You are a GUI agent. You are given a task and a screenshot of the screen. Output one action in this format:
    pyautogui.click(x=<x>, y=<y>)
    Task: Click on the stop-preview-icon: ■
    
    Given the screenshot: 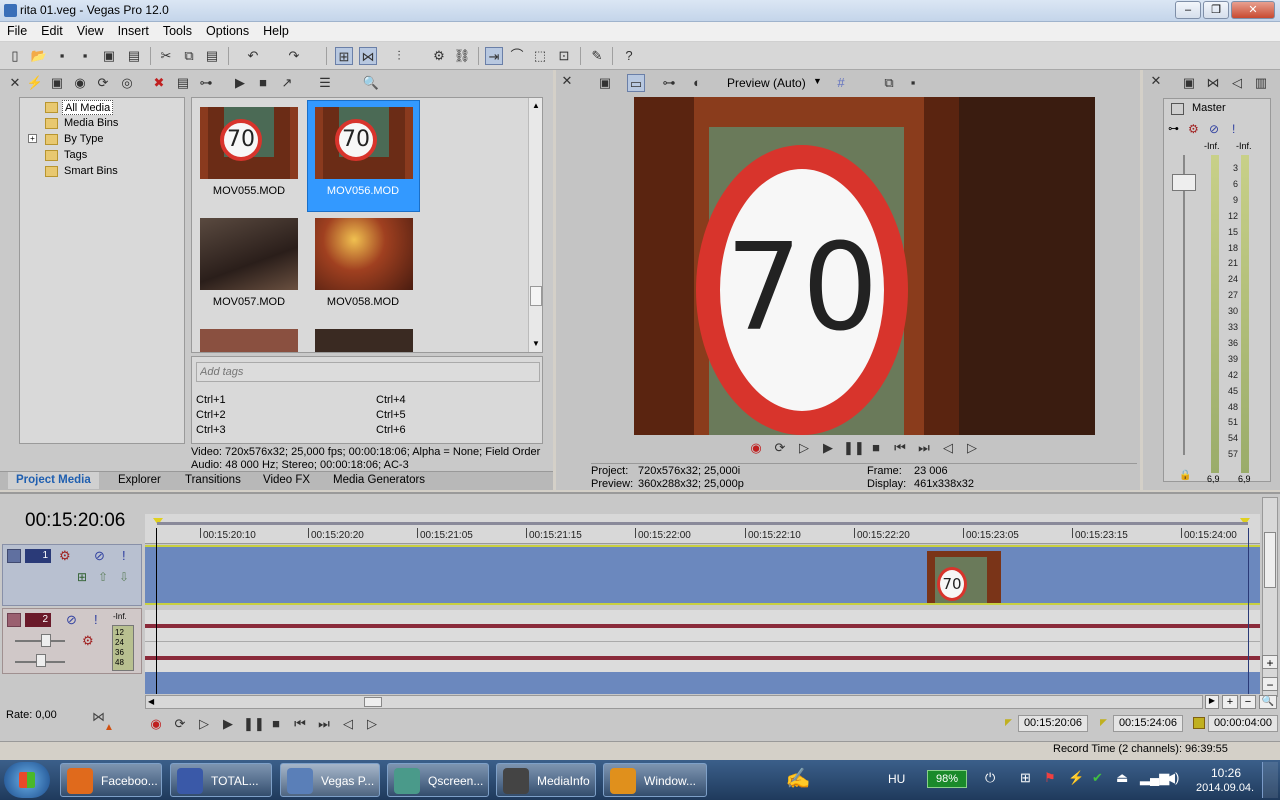 What is the action you would take?
    pyautogui.click(x=263, y=83)
    